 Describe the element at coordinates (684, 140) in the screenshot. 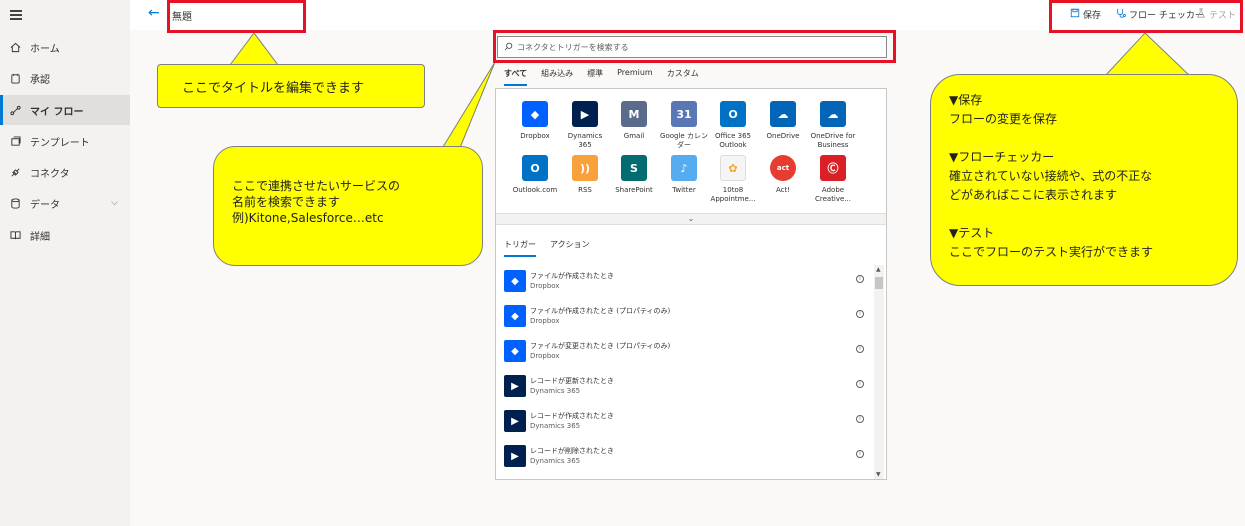

I see `connector-name: Google カレンダー` at that location.